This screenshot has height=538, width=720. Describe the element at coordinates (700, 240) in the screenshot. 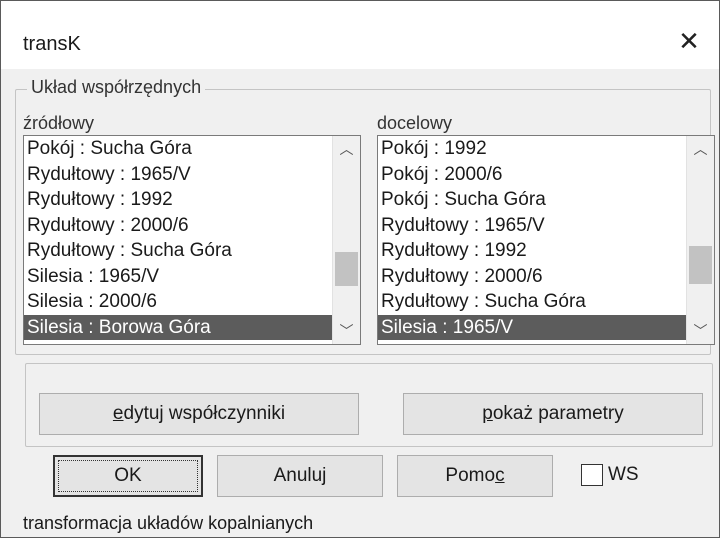

I see `target-scrollbar: ︿ ﹀` at that location.